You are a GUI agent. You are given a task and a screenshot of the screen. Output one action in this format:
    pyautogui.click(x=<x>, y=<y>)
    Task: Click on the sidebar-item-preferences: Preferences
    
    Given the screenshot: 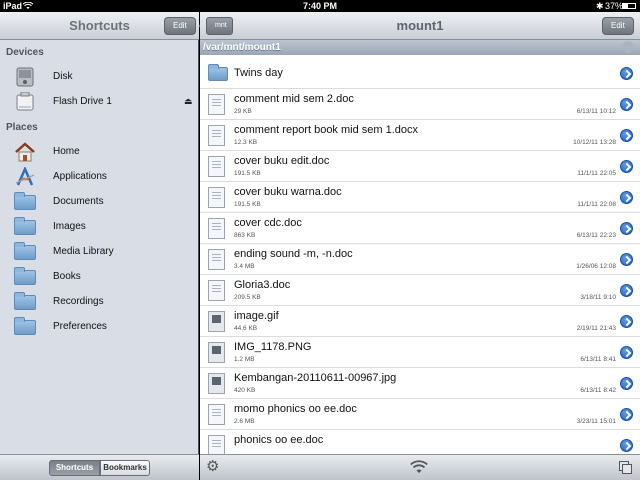 What is the action you would take?
    pyautogui.click(x=99, y=327)
    